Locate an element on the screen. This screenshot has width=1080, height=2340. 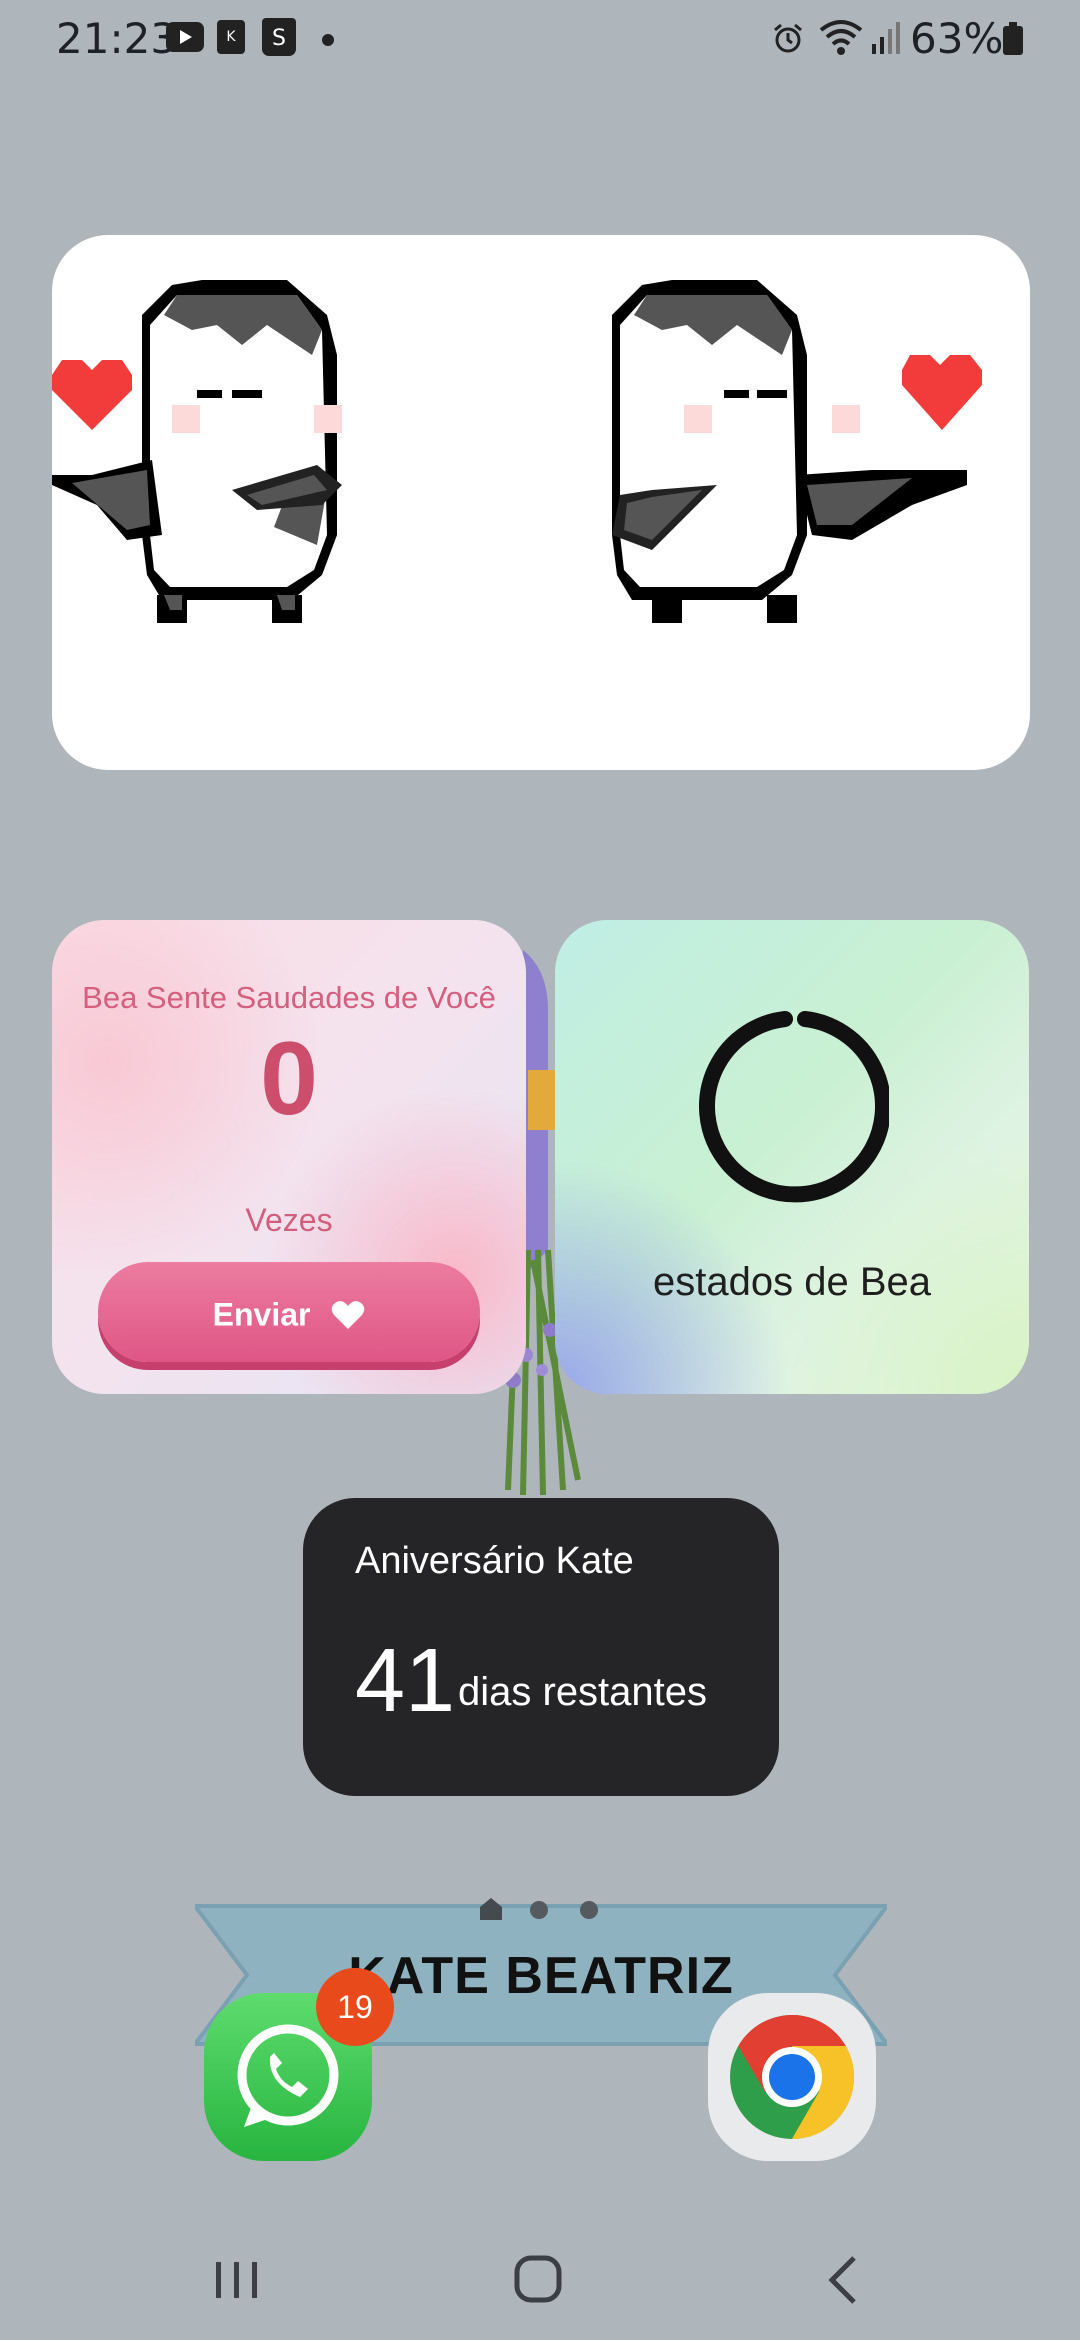
wifi-icon is located at coordinates (841, 37).